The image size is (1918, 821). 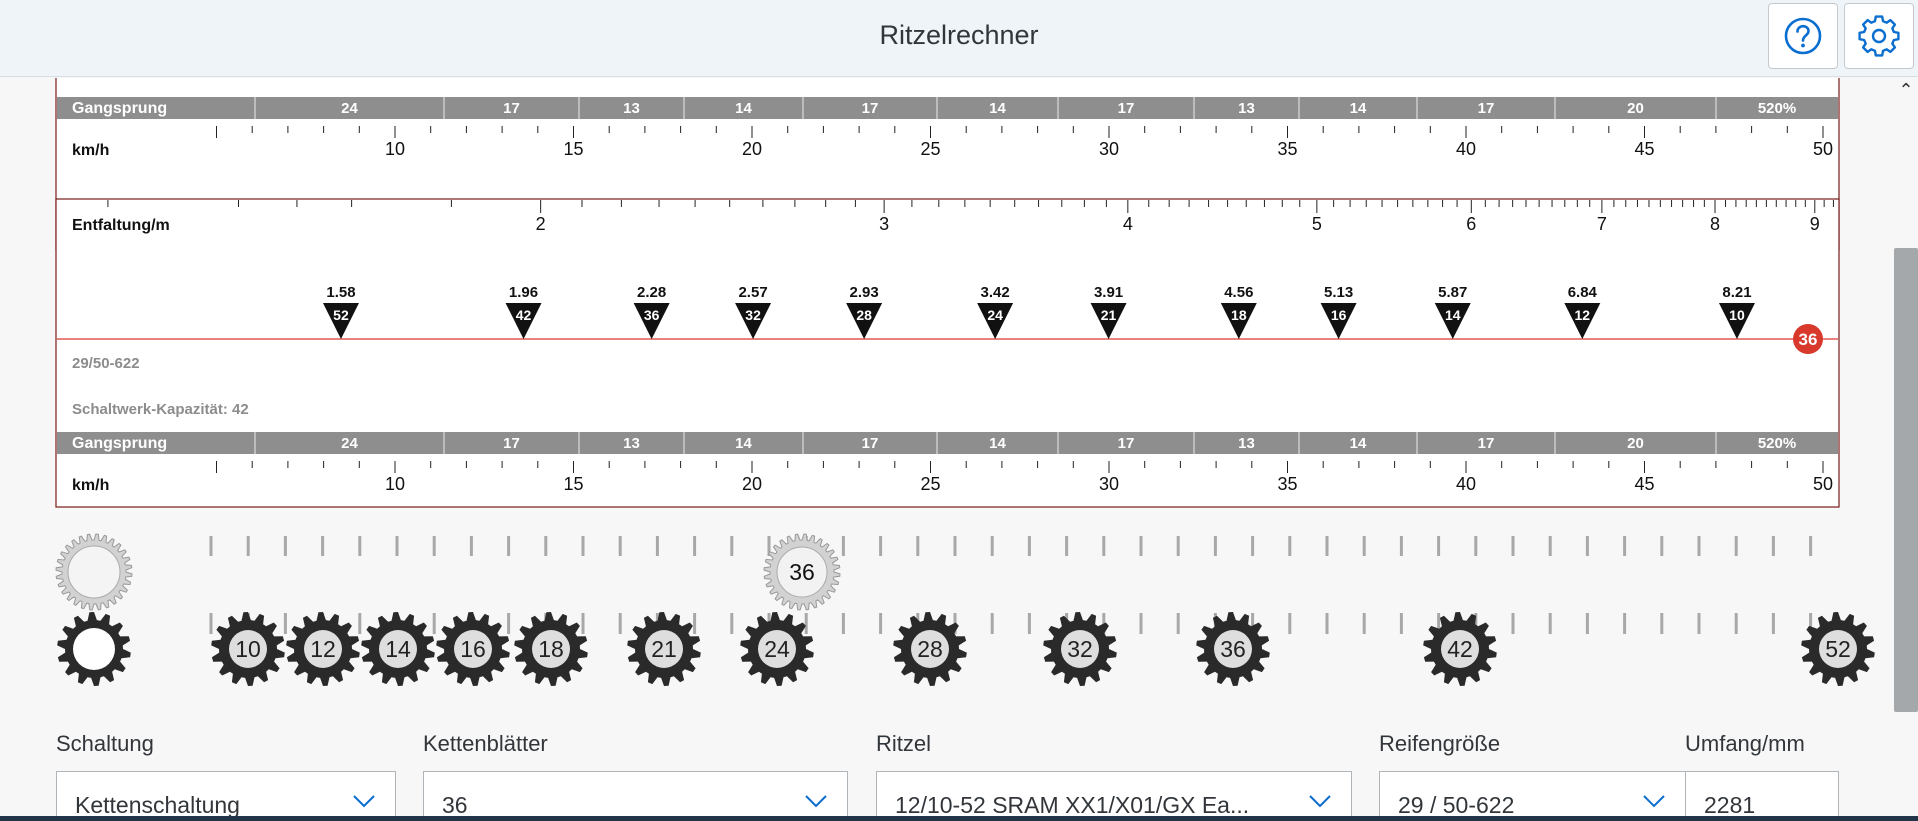 What do you see at coordinates (1635, 108) in the screenshot?
I see `top_panel-gangsprung-value: 20` at bounding box center [1635, 108].